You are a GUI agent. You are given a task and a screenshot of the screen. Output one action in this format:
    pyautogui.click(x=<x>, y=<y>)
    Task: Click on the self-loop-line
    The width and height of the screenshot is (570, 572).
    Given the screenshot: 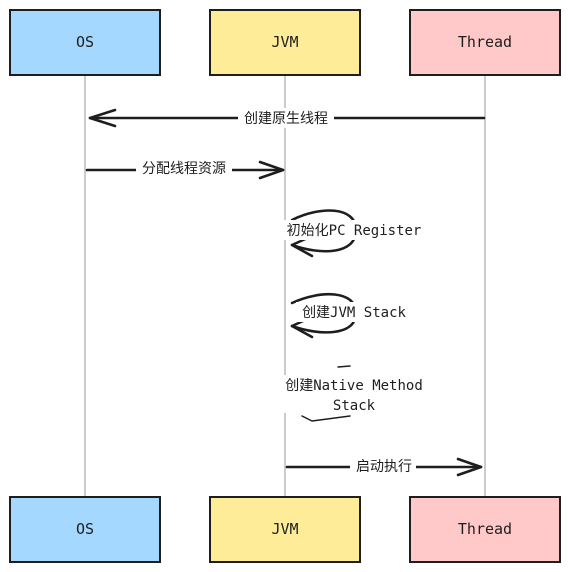 What is the action you would take?
    pyautogui.click(x=344, y=366)
    